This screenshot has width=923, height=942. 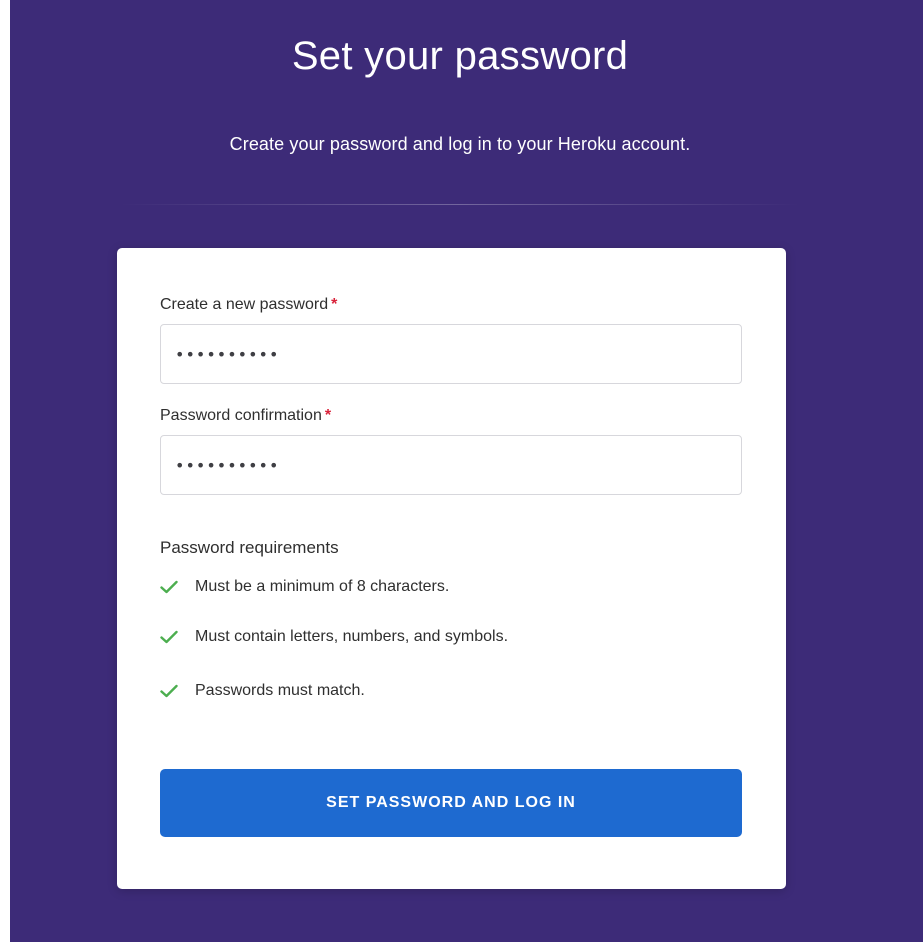 I want to click on requirements-heading: Password requirements, so click(x=249, y=547).